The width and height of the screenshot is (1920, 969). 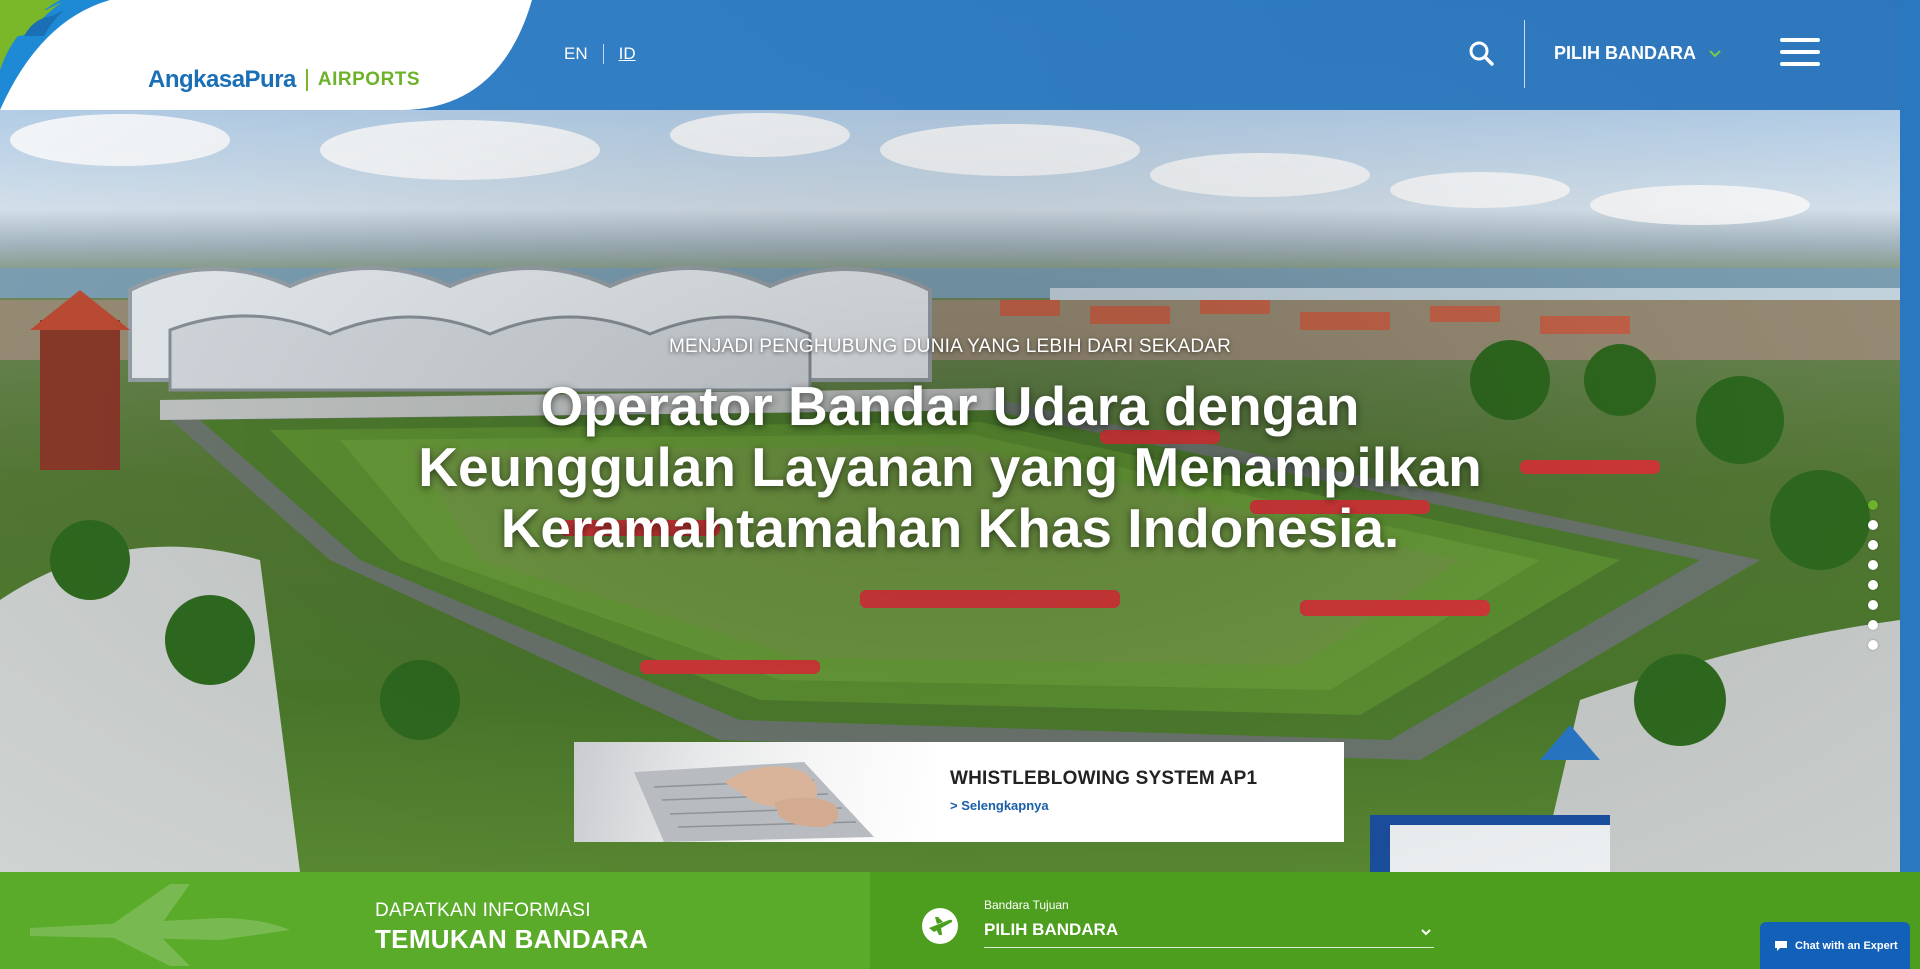 What do you see at coordinates (1104, 778) in the screenshot?
I see `promo-title: WHISTLEBLOWING SYSTEM AP1` at bounding box center [1104, 778].